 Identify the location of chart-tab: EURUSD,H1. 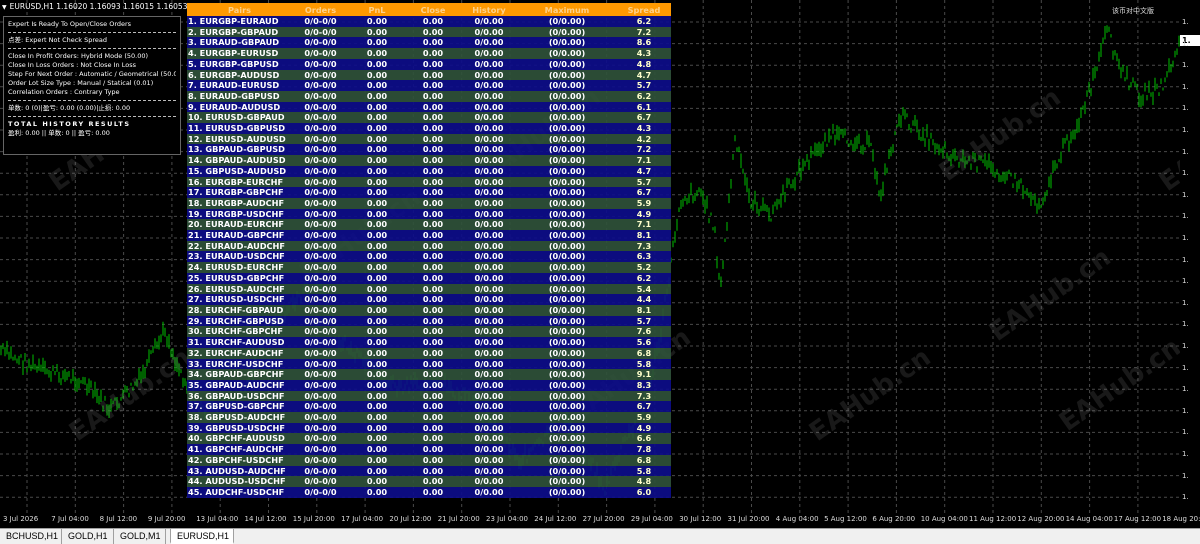
(202, 536).